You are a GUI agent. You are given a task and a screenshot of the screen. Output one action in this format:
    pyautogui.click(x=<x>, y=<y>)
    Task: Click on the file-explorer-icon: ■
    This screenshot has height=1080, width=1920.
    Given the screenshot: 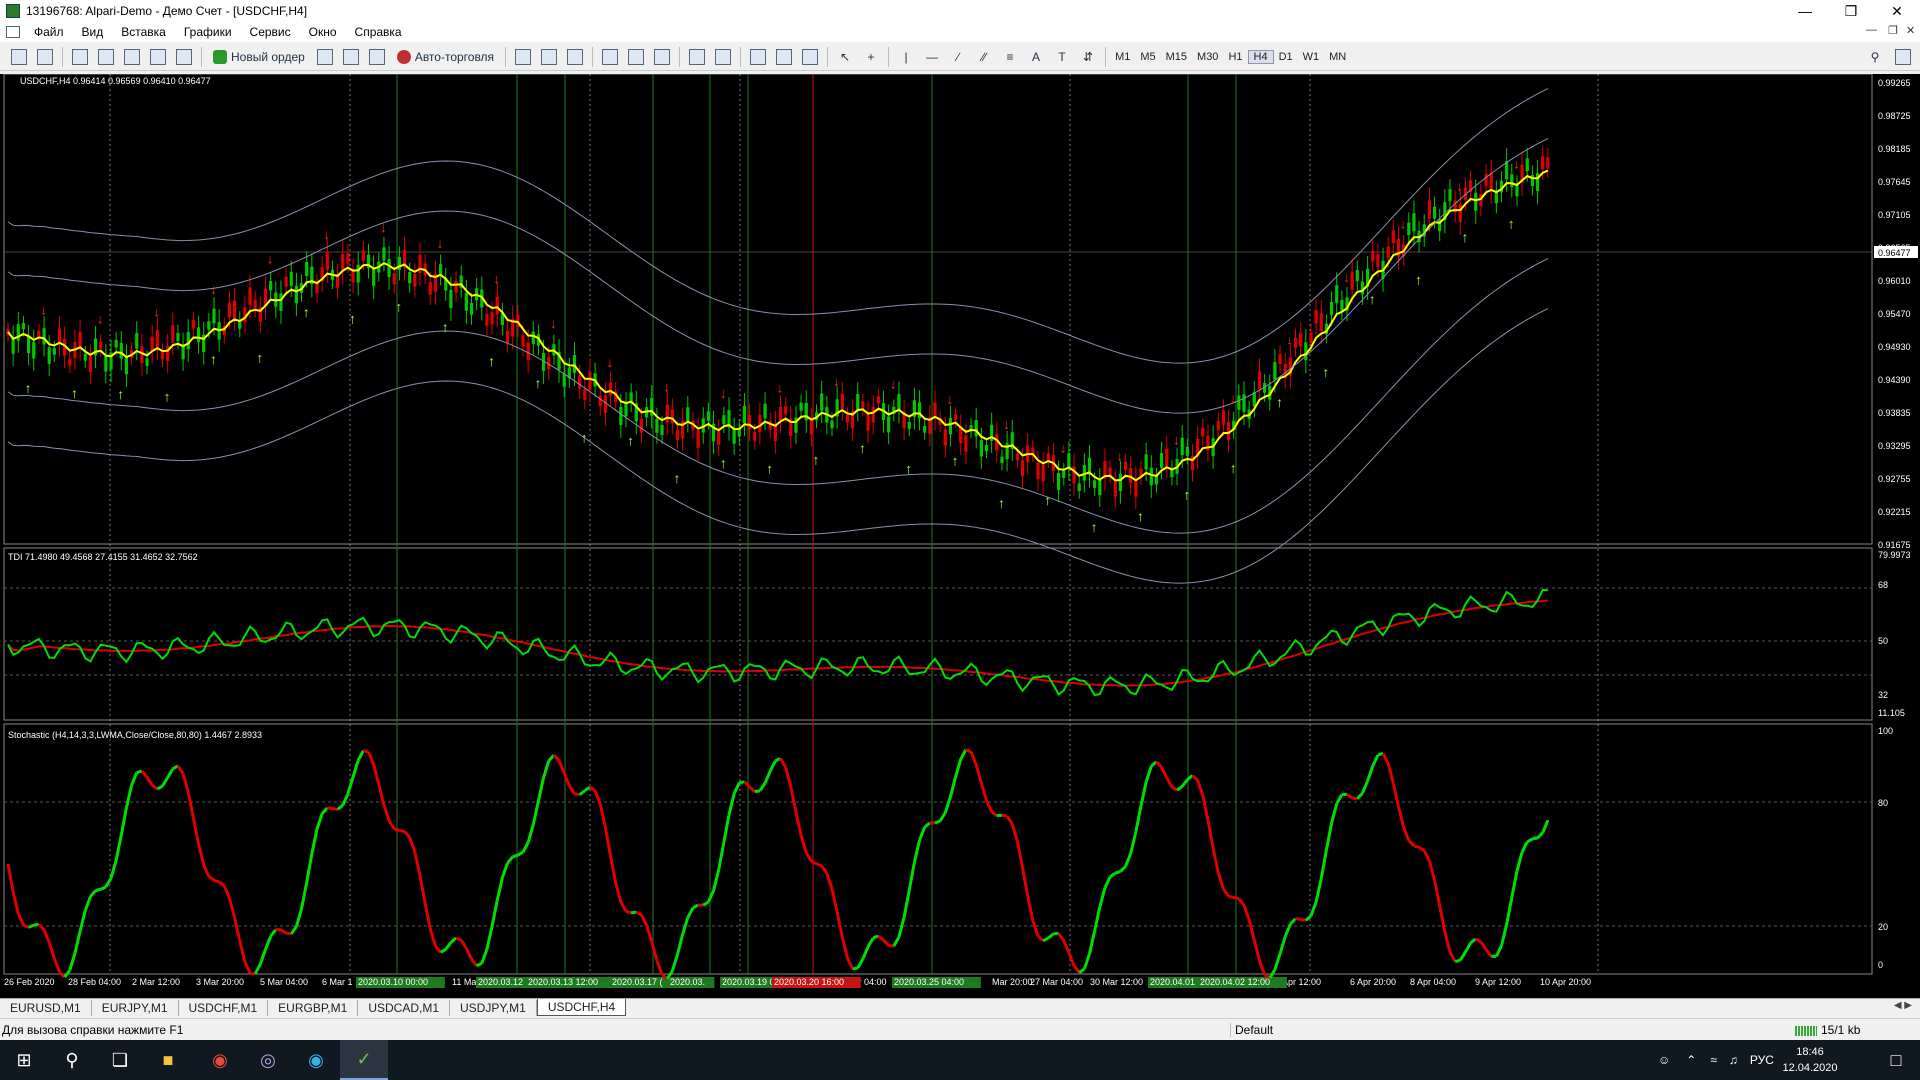 What is the action you would take?
    pyautogui.click(x=168, y=1060)
    